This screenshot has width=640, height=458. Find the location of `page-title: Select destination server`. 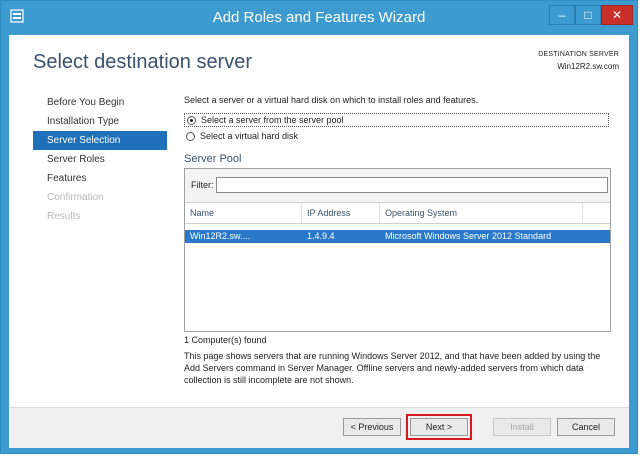

page-title: Select destination server is located at coordinates (143, 62).